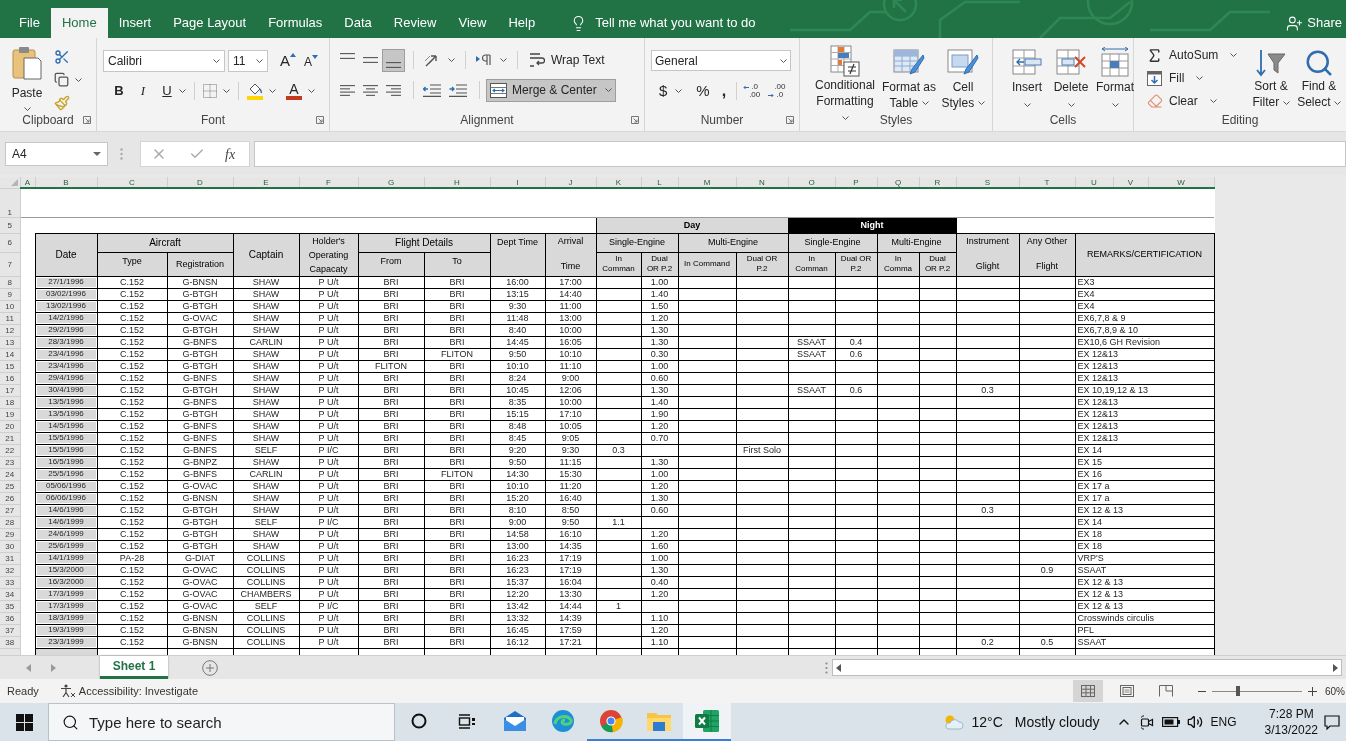 The image size is (1346, 741). Describe the element at coordinates (241, 722) in the screenshot. I see `search-input: Type here to search` at that location.